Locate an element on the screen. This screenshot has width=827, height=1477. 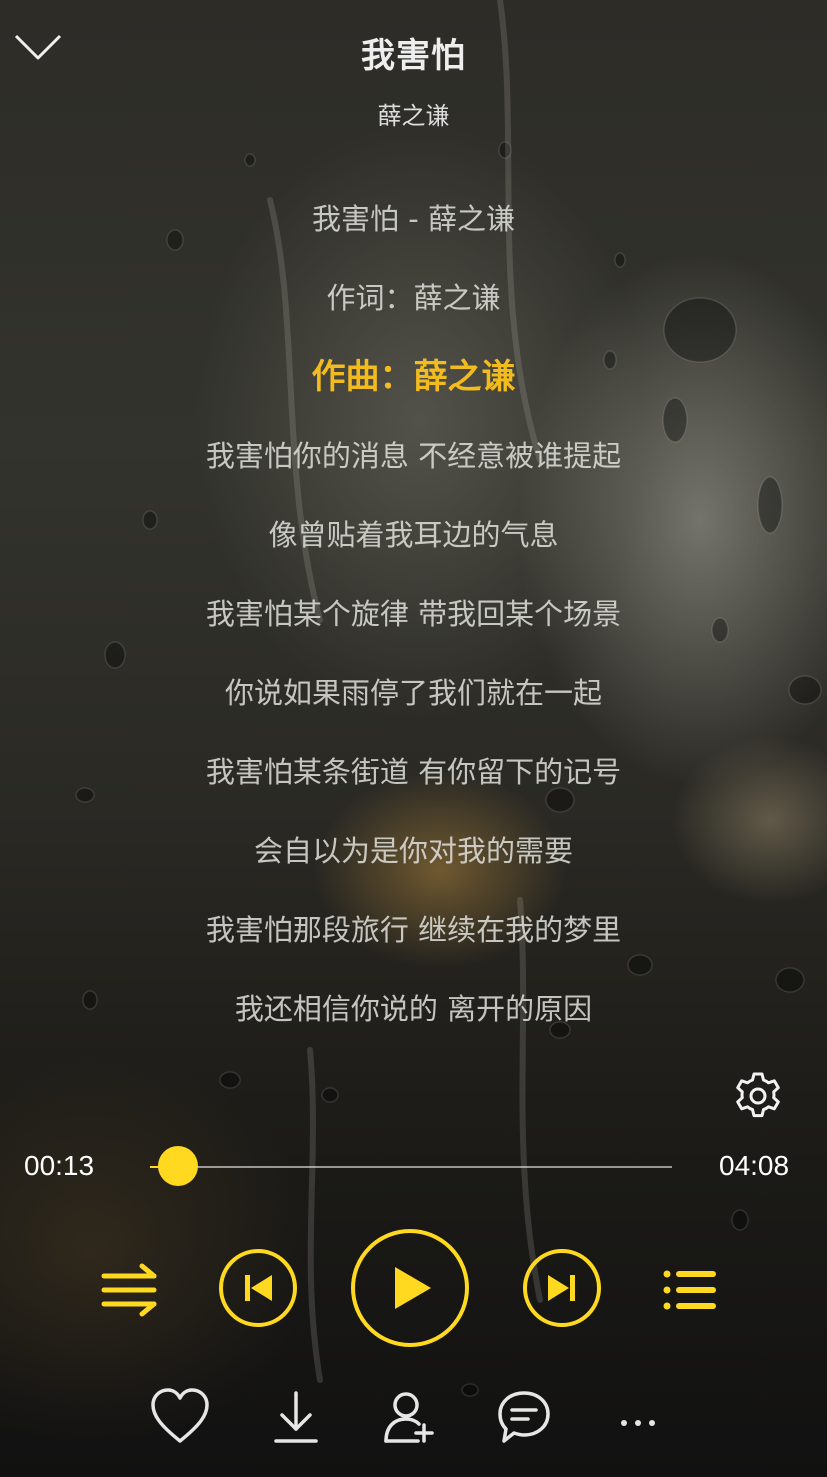
lyric-line: 我害怕某条街道 有你留下的记号 is located at coordinates (413, 772).